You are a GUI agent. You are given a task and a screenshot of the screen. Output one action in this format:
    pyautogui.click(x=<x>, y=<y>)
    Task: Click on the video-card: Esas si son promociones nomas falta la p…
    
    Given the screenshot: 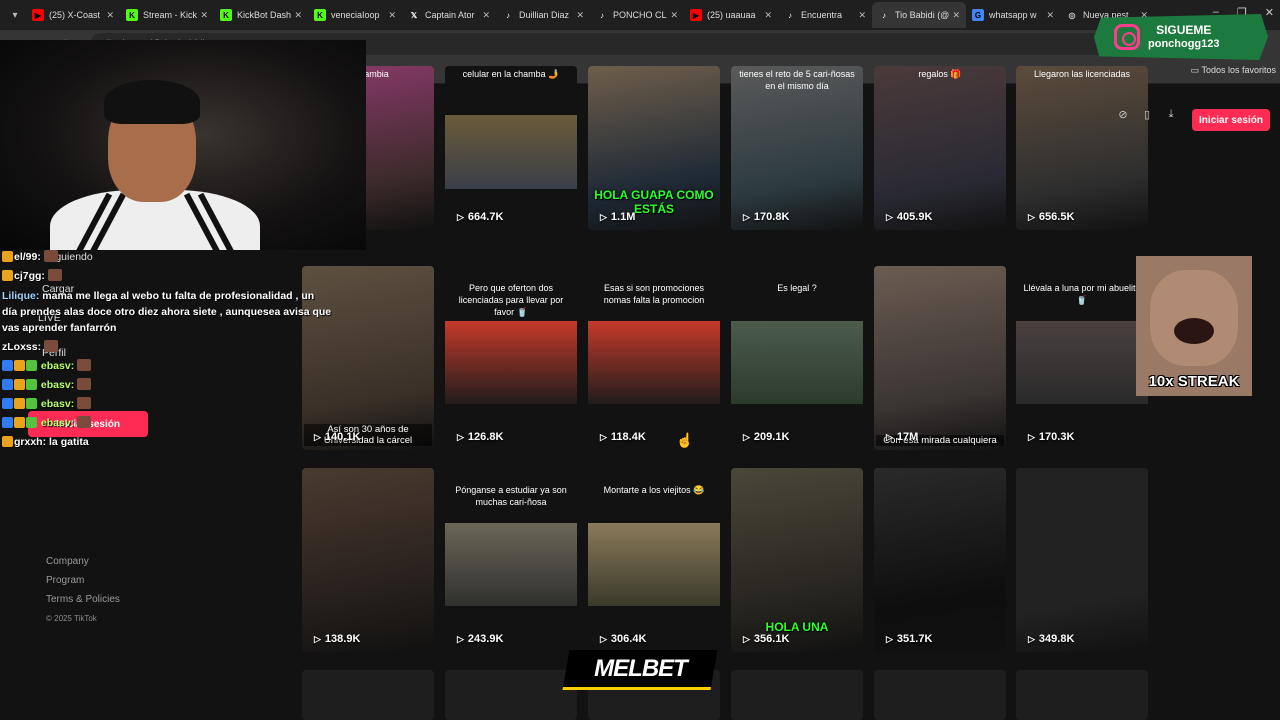 What is the action you would take?
    pyautogui.click(x=654, y=358)
    